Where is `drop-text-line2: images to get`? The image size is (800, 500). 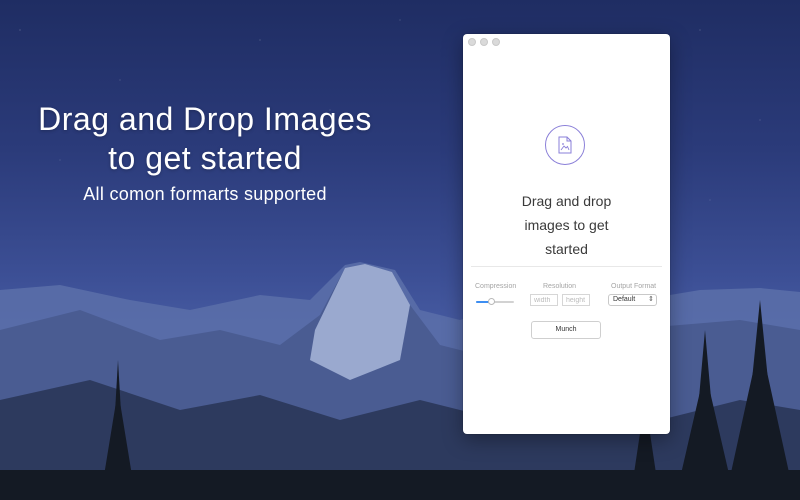
drop-text-line2: images to get is located at coordinates (566, 225).